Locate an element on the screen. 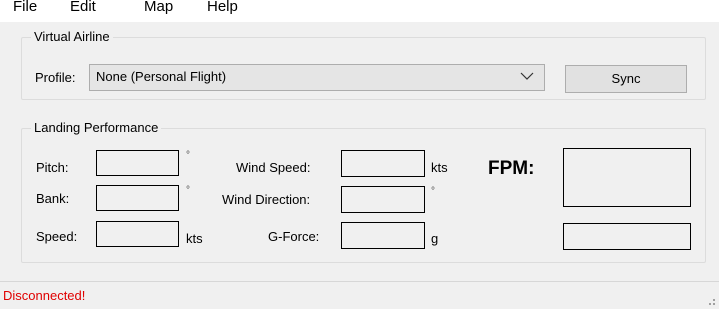  speed-label: Speed: is located at coordinates (57, 236).